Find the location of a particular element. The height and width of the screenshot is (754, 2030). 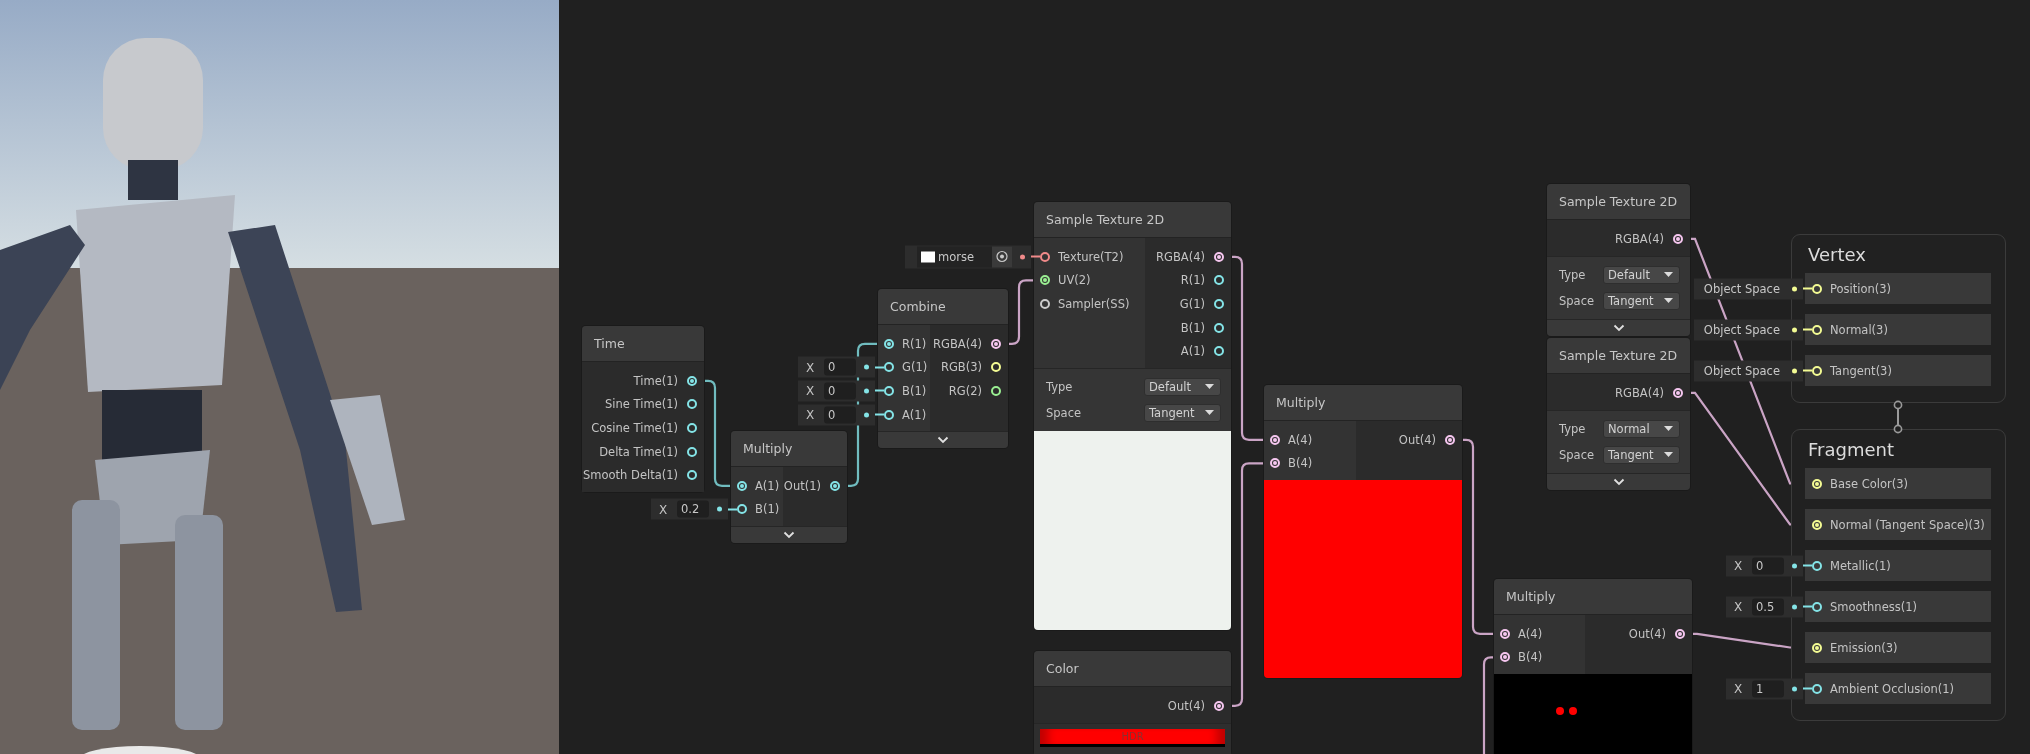

graph-node: Sample Texture 2D Texture(T2) UV(2) Sampler(SS) RGBA(4) R(1) G(1) B(1) A(1) Type Default Space Tangent is located at coordinates (1132, 416).